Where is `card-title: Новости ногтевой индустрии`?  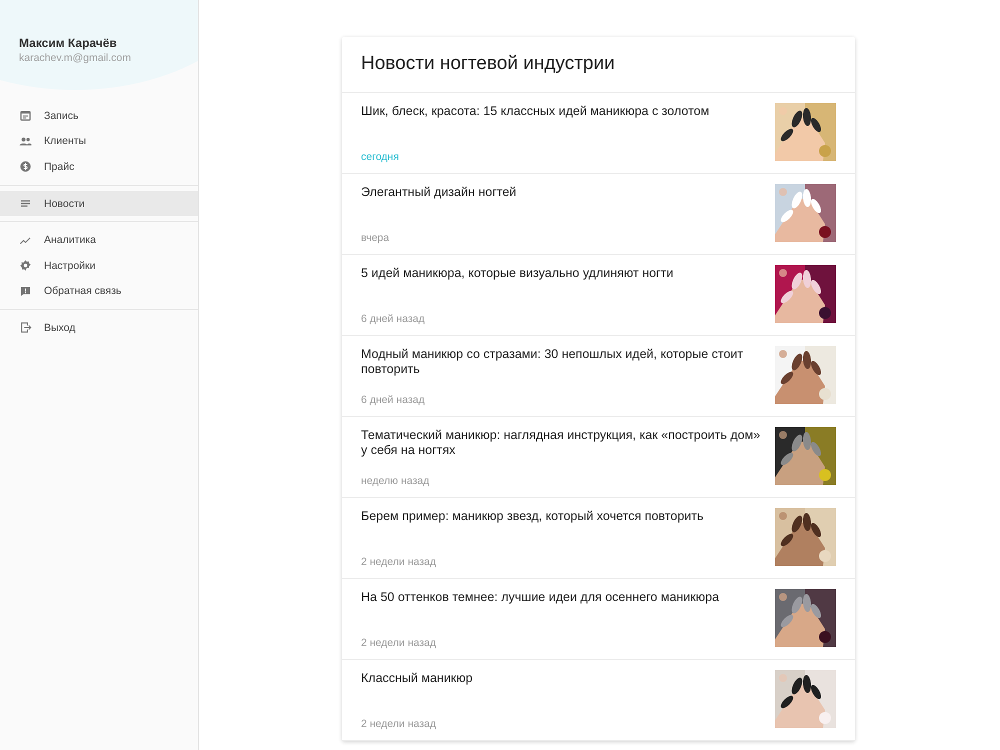
card-title: Новости ногтевой индустрии is located at coordinates (598, 65).